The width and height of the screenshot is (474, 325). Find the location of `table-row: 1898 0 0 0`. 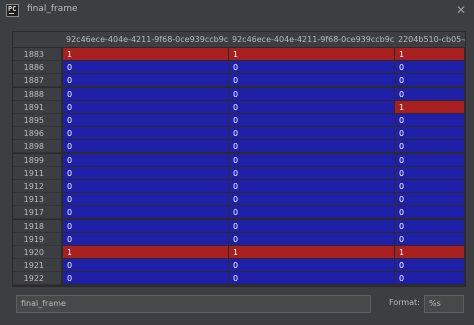

table-row: 1898 0 0 0 is located at coordinates (239, 147).